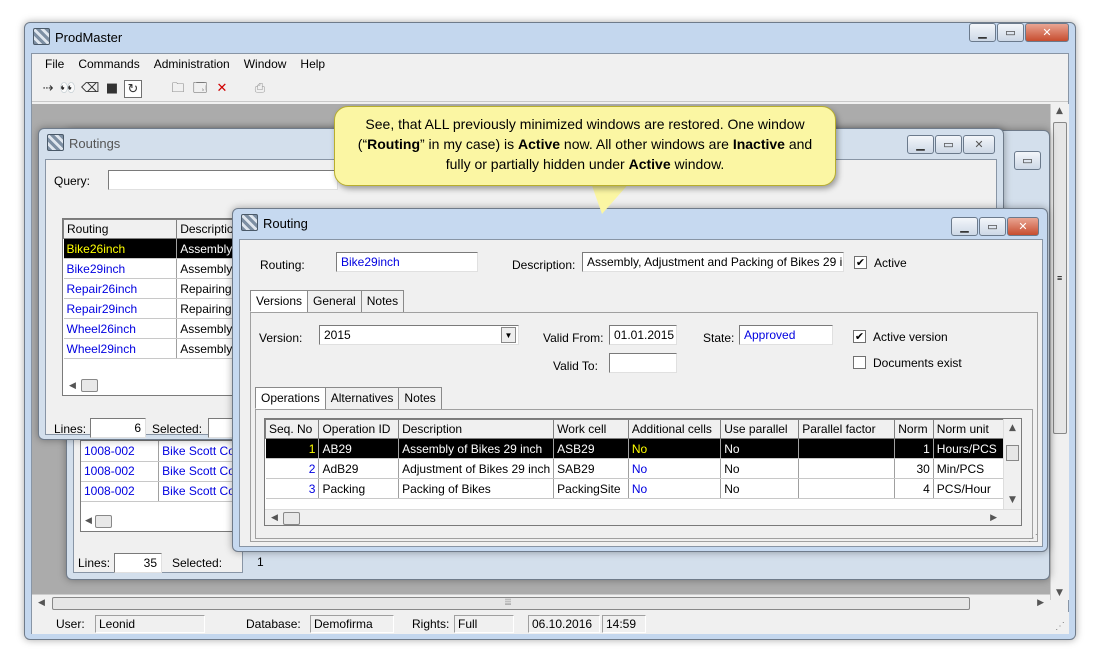 The height and width of the screenshot is (664, 1098). I want to click on scroll-left-icon: ◀, so click(41, 603).